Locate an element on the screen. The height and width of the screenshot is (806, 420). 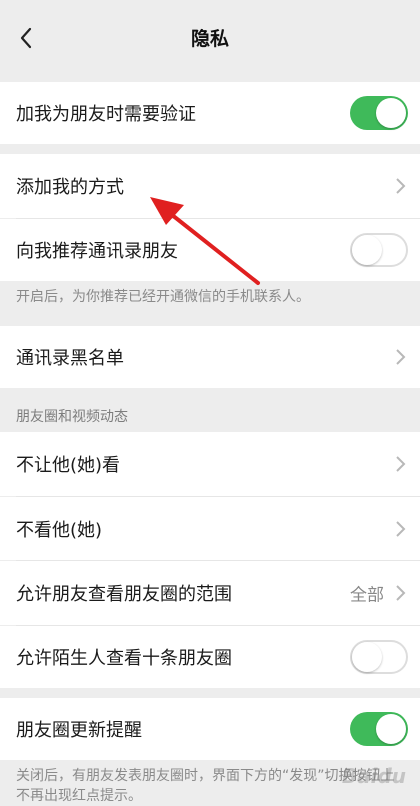
page-title: 隐私 is located at coordinates (209, 39).